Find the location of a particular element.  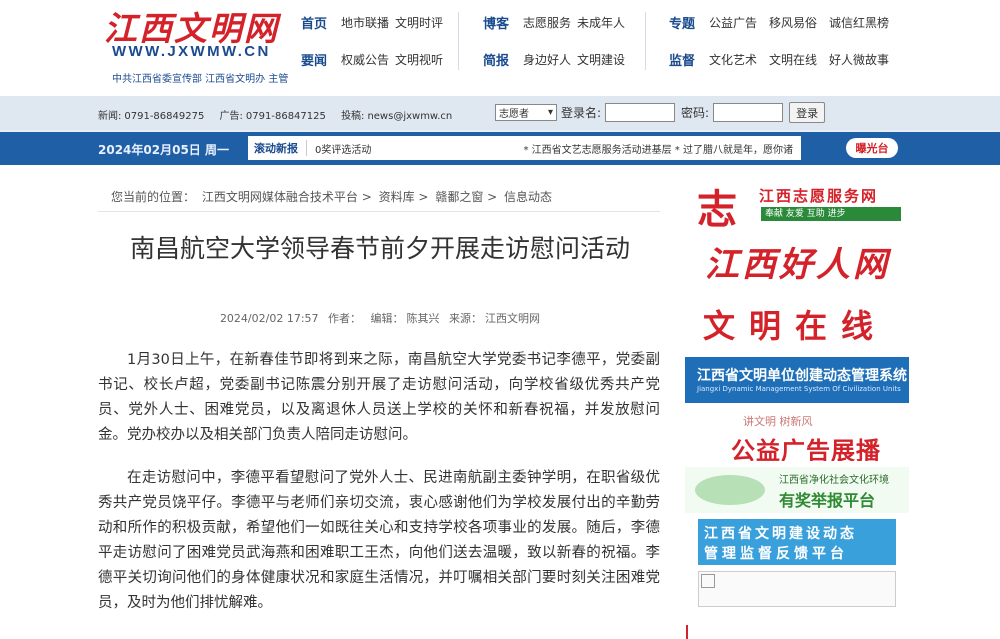

breadcrumb-item: 资料库 is located at coordinates (397, 197).